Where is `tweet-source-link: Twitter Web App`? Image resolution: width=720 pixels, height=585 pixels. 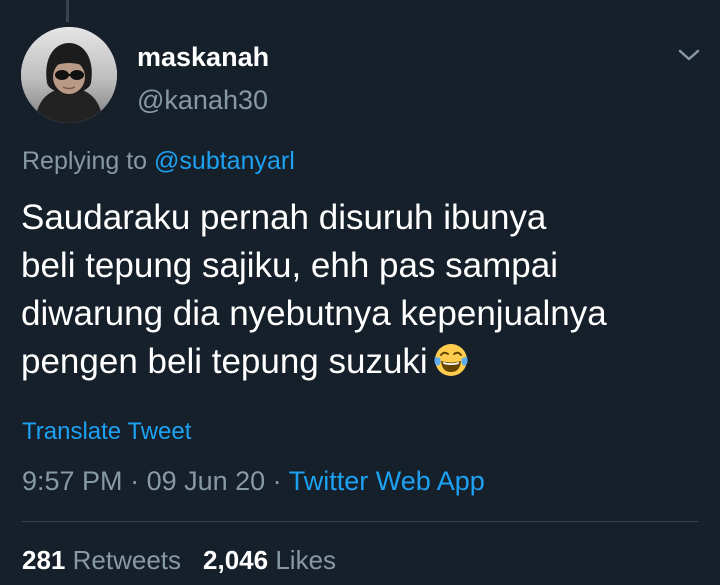
tweet-source-link: Twitter Web App is located at coordinates (387, 481).